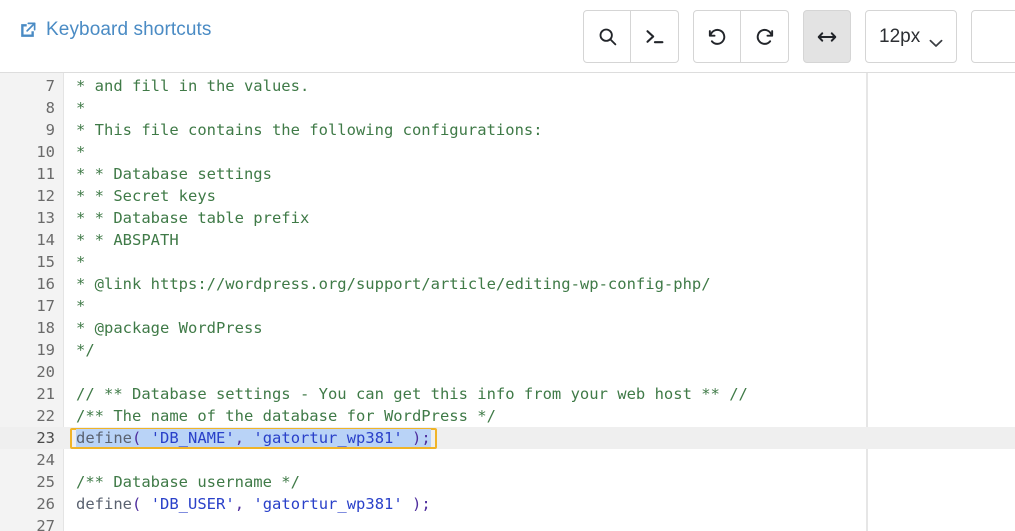 The width and height of the screenshot is (1015, 531). I want to click on wrap-lines-toggle-button, so click(827, 36).